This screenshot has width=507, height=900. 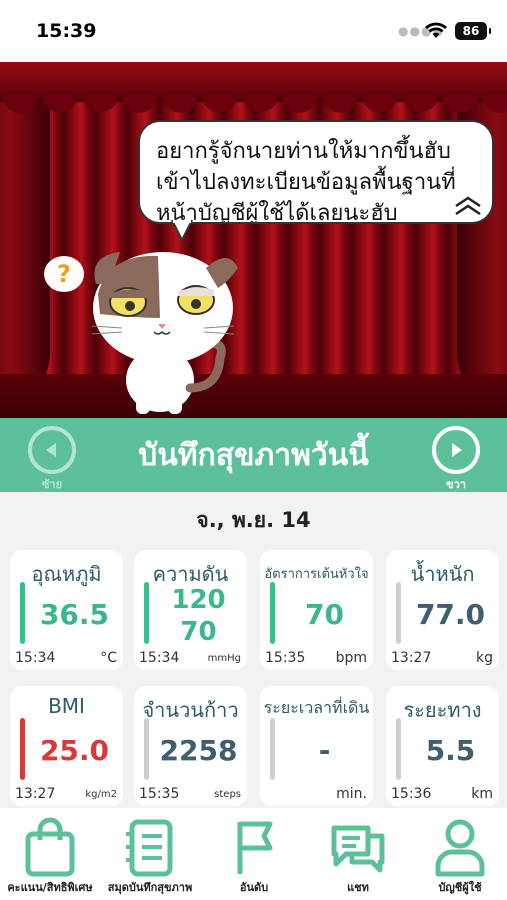 What do you see at coordinates (190, 710) in the screenshot?
I see `card-title: จำนวนก้าว` at bounding box center [190, 710].